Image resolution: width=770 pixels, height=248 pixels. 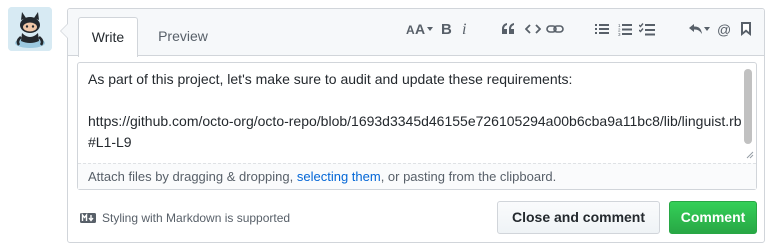 What do you see at coordinates (619, 34) in the screenshot?
I see `svg-text: 3` at bounding box center [619, 34].